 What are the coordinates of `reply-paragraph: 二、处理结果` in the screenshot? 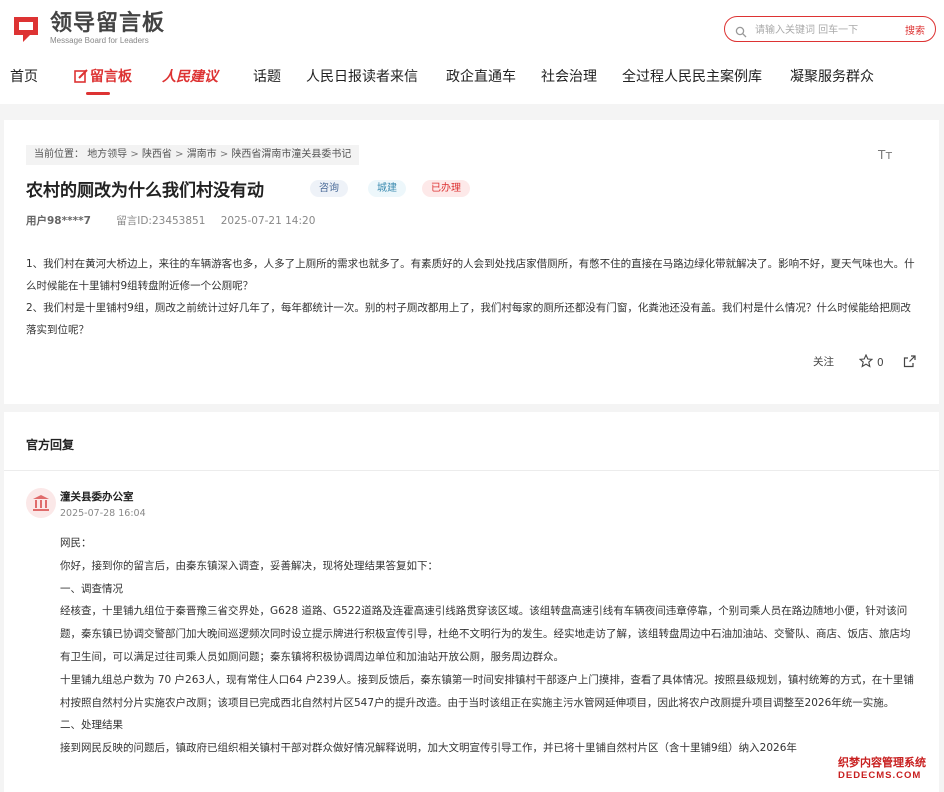 It's located at (91, 725).